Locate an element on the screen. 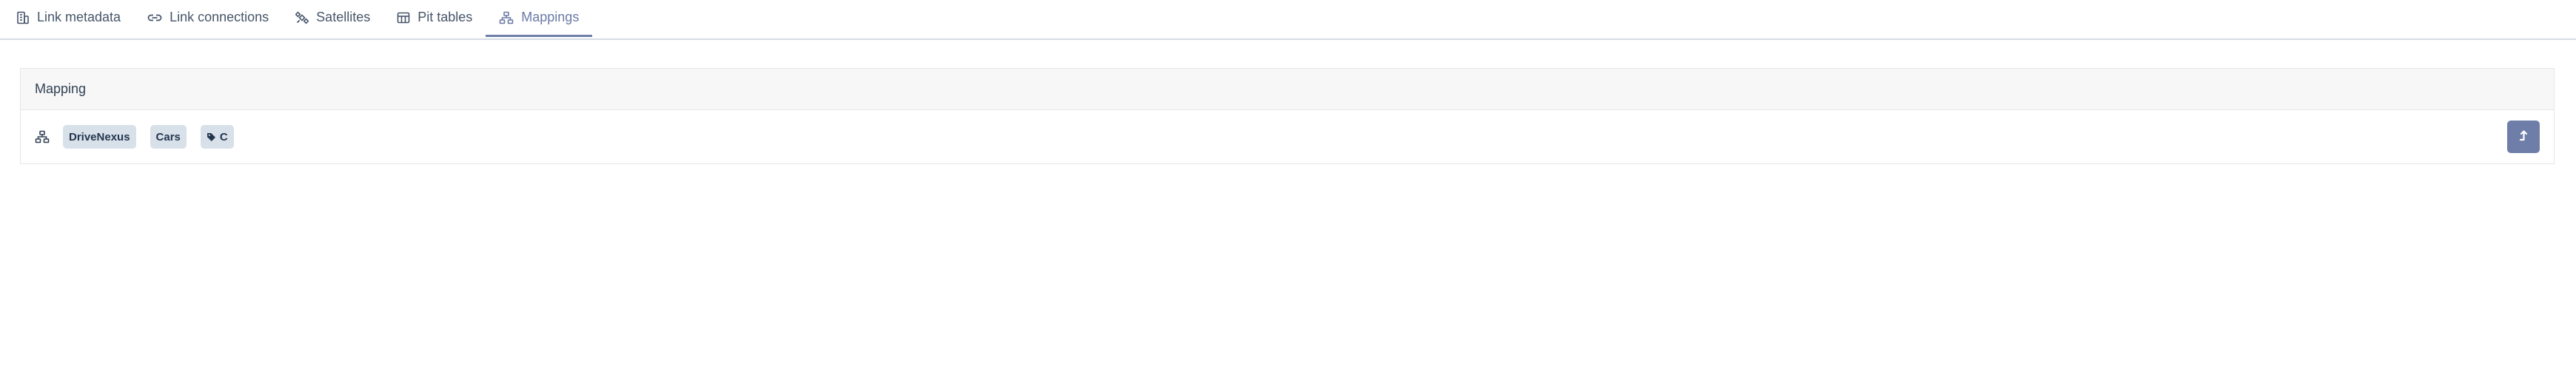 This screenshot has height=369, width=2576. panel-header: Mapping is located at coordinates (1287, 89).